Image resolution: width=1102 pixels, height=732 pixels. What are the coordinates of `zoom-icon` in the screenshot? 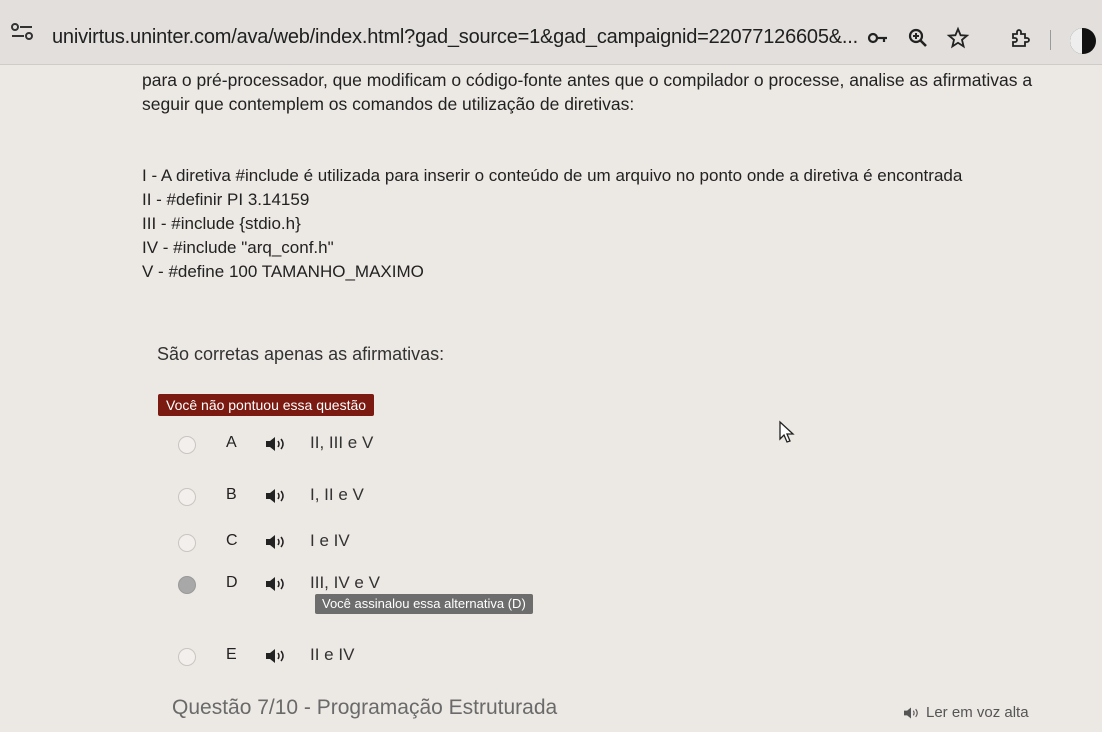 It's located at (918, 38).